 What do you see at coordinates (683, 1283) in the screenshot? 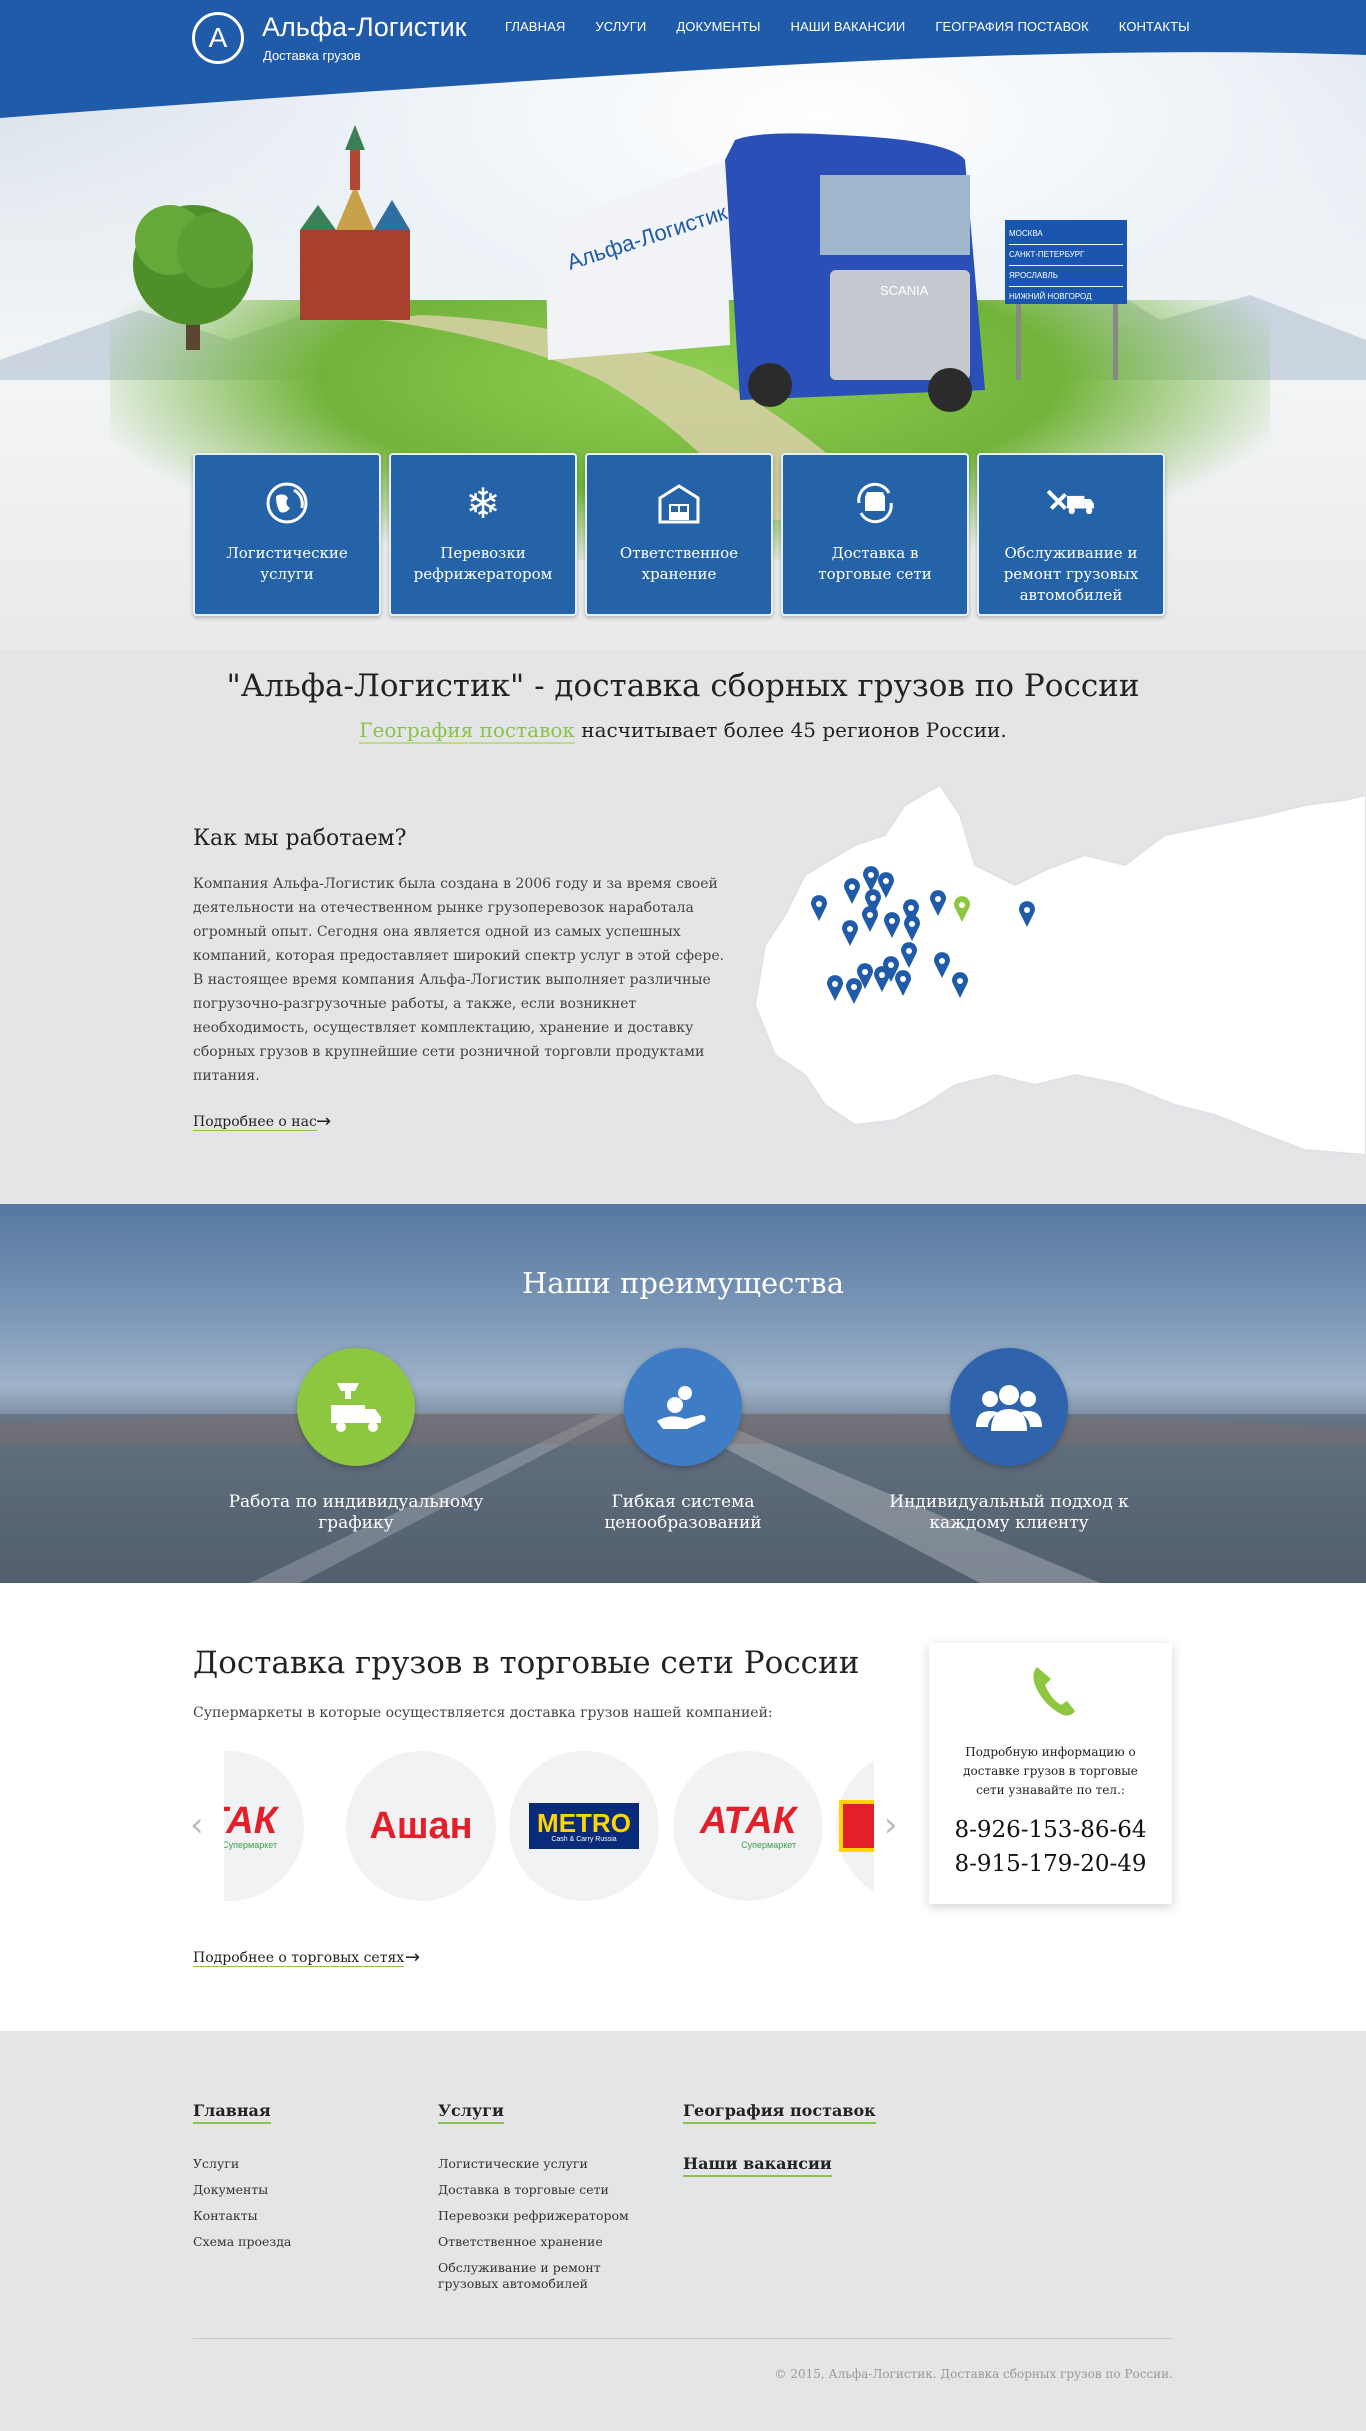
I see `advantages-title: Наши преимущества` at bounding box center [683, 1283].